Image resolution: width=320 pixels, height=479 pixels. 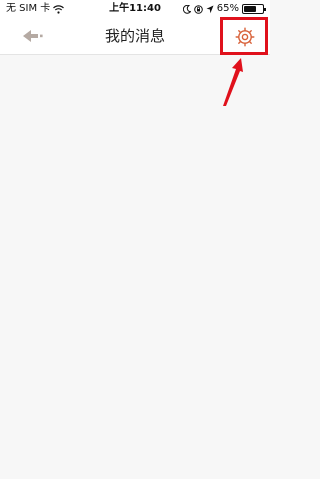 What do you see at coordinates (135, 9) in the screenshot?
I see `status-bar: 无 SIM 卡 上午11:40 65%` at bounding box center [135, 9].